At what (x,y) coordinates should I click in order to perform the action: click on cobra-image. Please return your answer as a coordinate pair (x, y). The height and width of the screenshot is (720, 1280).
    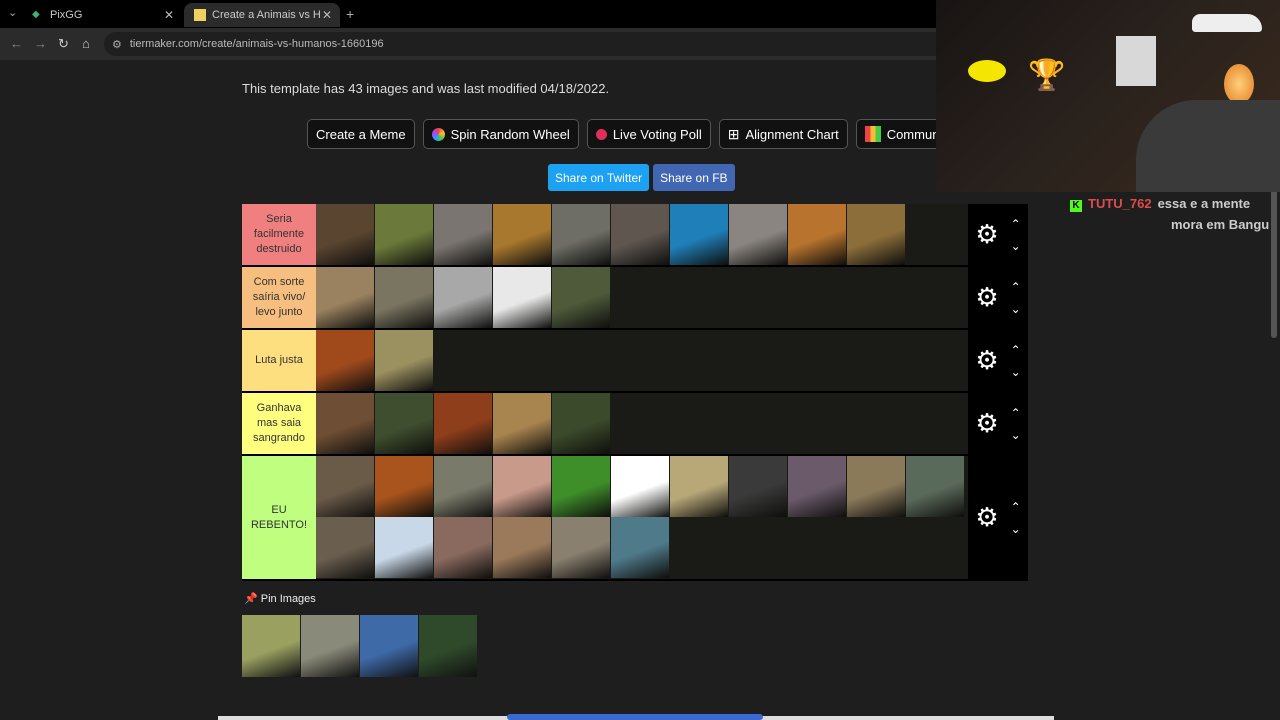
    Looking at the image, I should click on (330, 646).